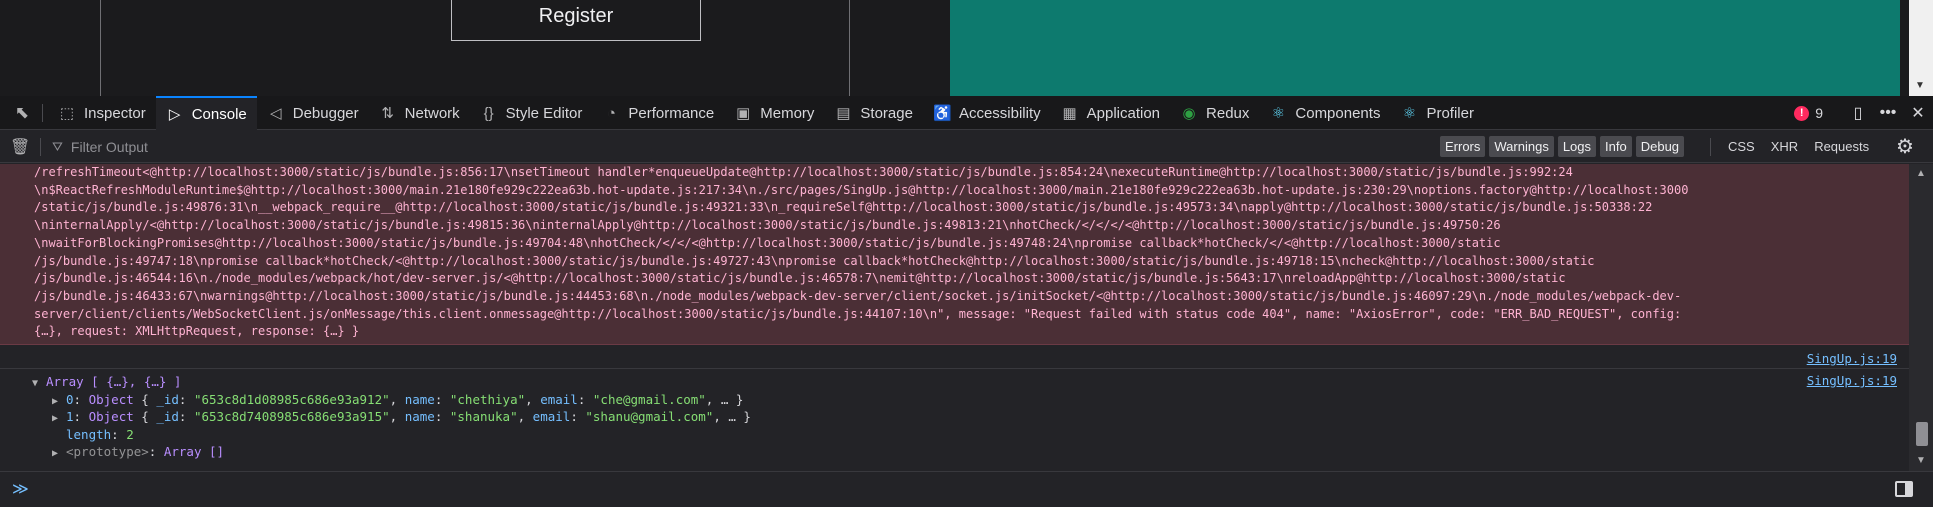 The image size is (1933, 507). Describe the element at coordinates (544, 113) in the screenshot. I see `tab-label: Style Editor` at that location.